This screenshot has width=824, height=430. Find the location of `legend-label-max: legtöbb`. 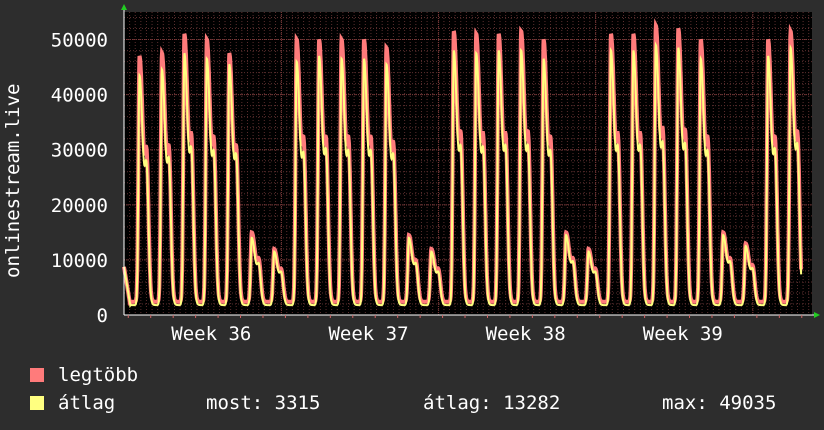

legend-label-max: legtöbb is located at coordinates (98, 375).